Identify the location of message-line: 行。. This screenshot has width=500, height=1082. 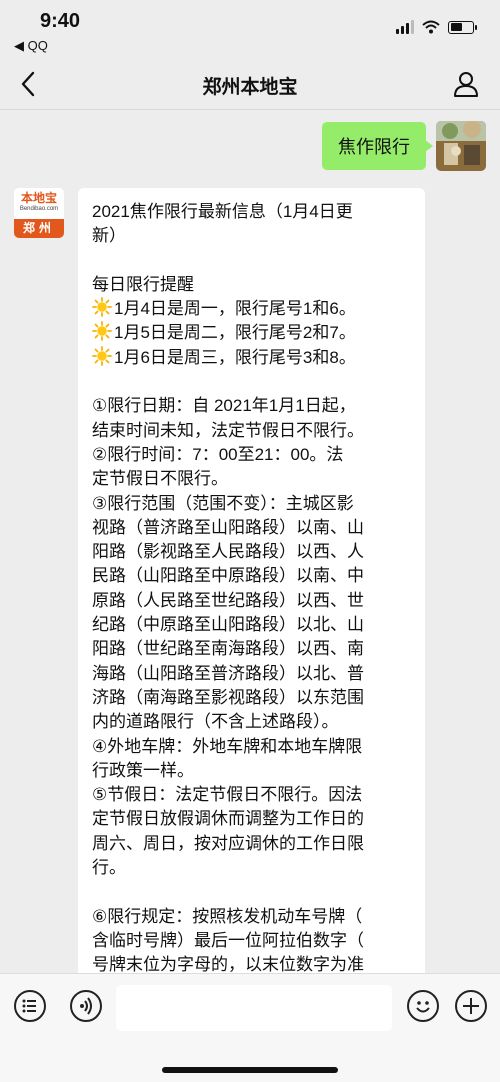
(251, 868).